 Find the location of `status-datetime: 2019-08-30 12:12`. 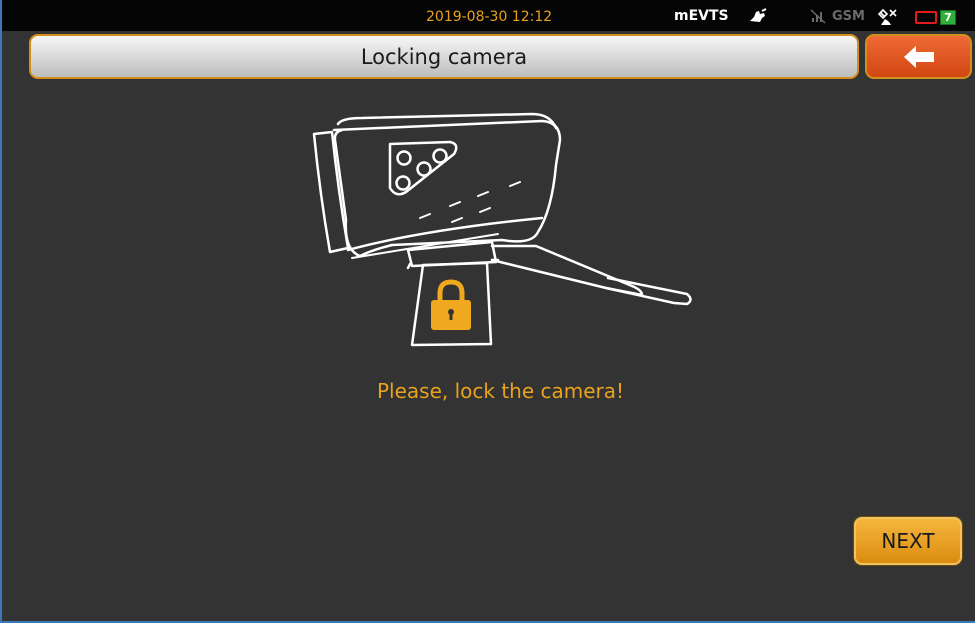

status-datetime: 2019-08-30 12:12 is located at coordinates (489, 17).